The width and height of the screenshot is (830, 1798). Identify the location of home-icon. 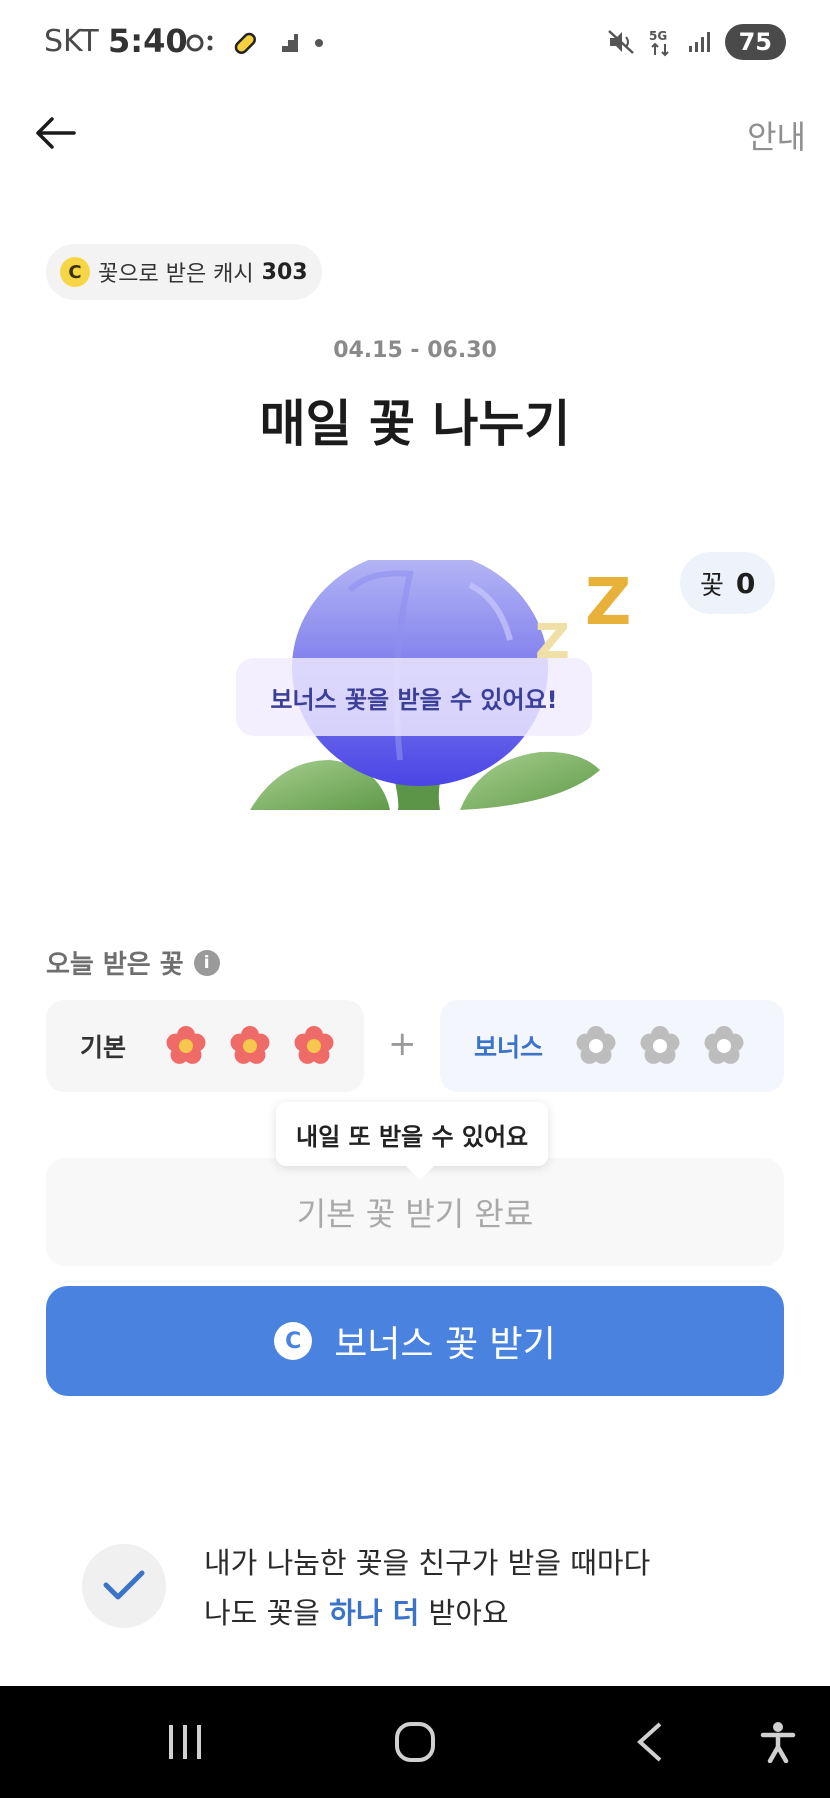
(415, 1742).